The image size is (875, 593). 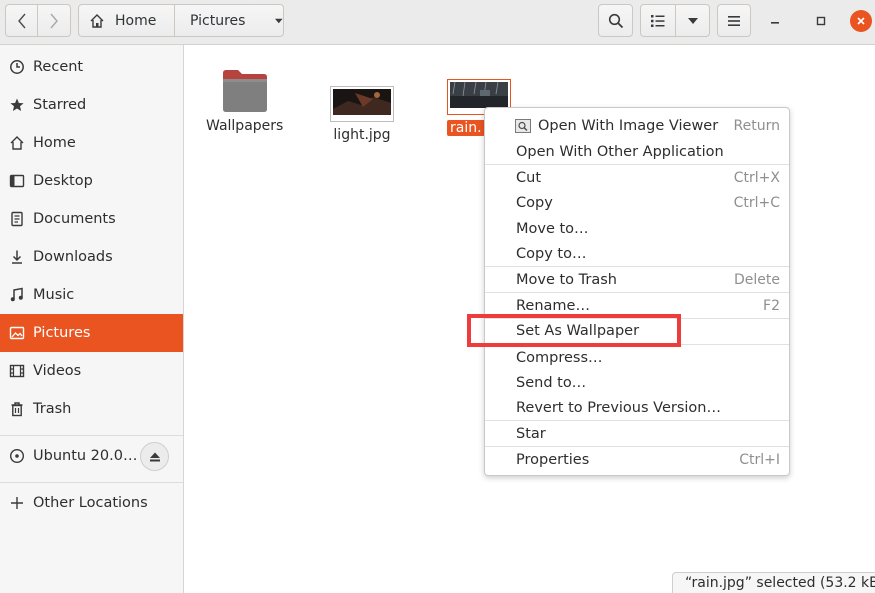 I want to click on menu-item-accel: Ctrl+X, so click(x=756, y=177).